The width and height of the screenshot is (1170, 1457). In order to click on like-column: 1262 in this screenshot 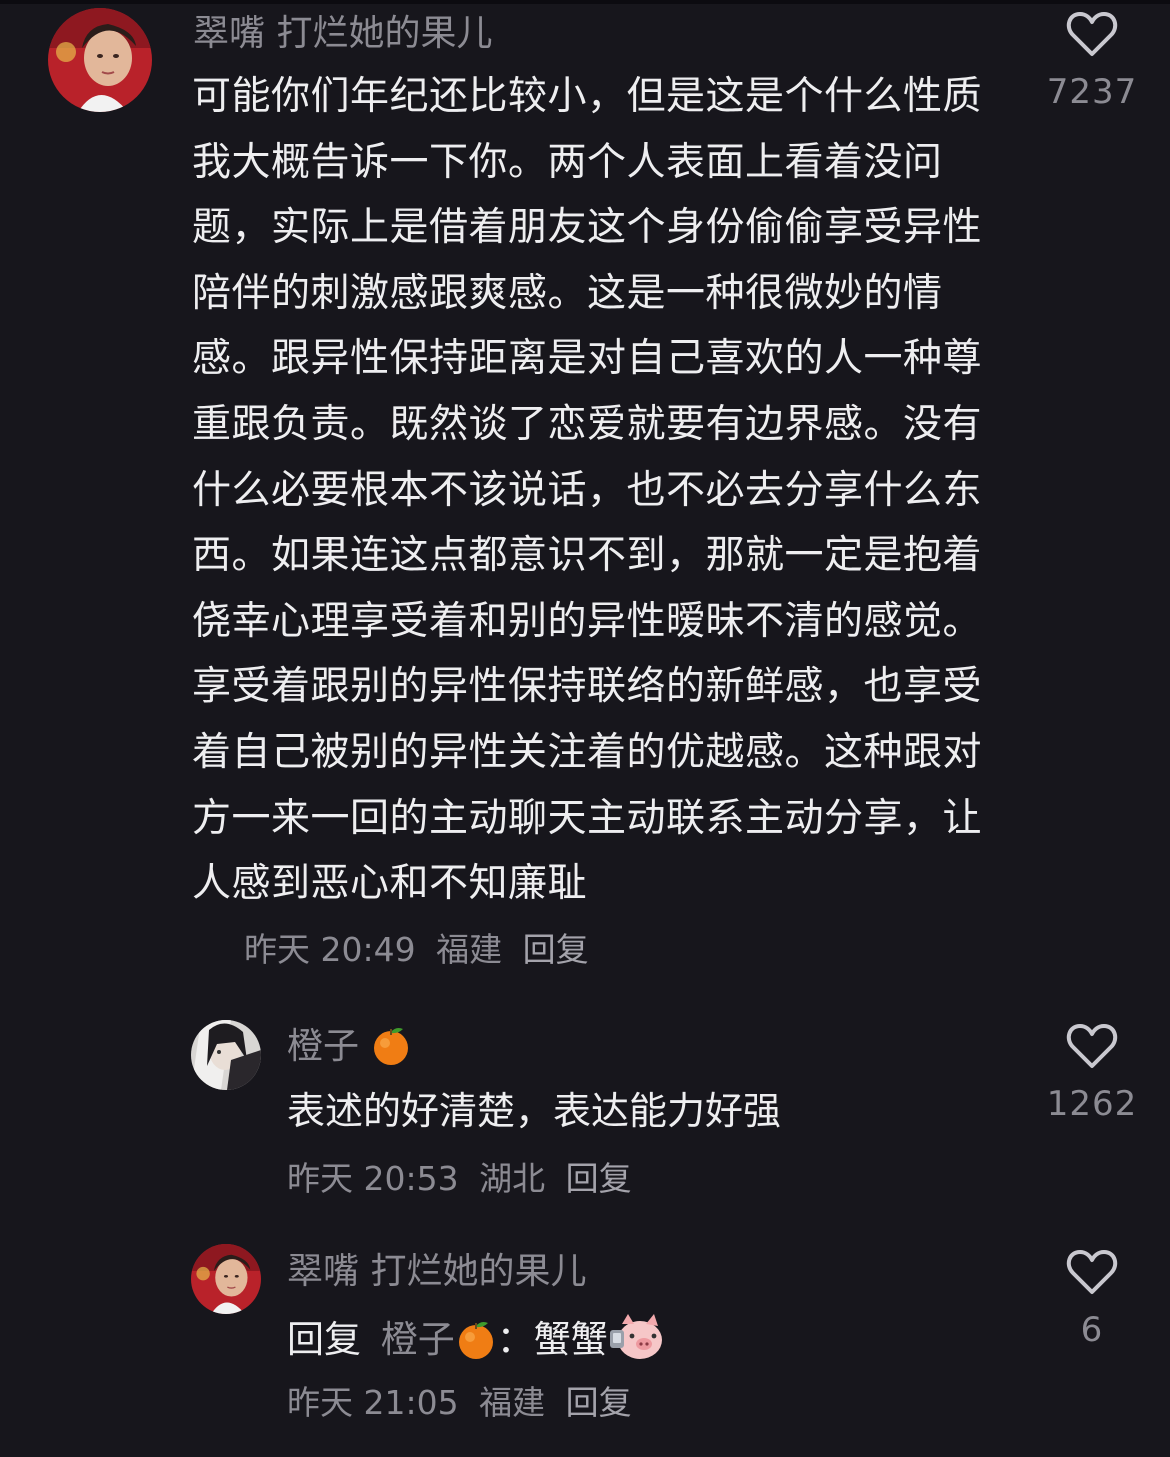, I will do `click(1092, 1073)`.